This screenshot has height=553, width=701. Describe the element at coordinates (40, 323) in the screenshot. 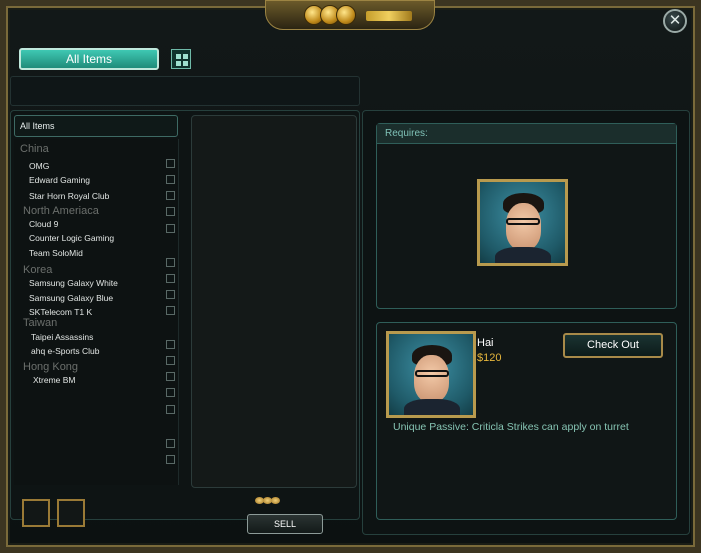

I see `region-label: Taiwan` at that location.